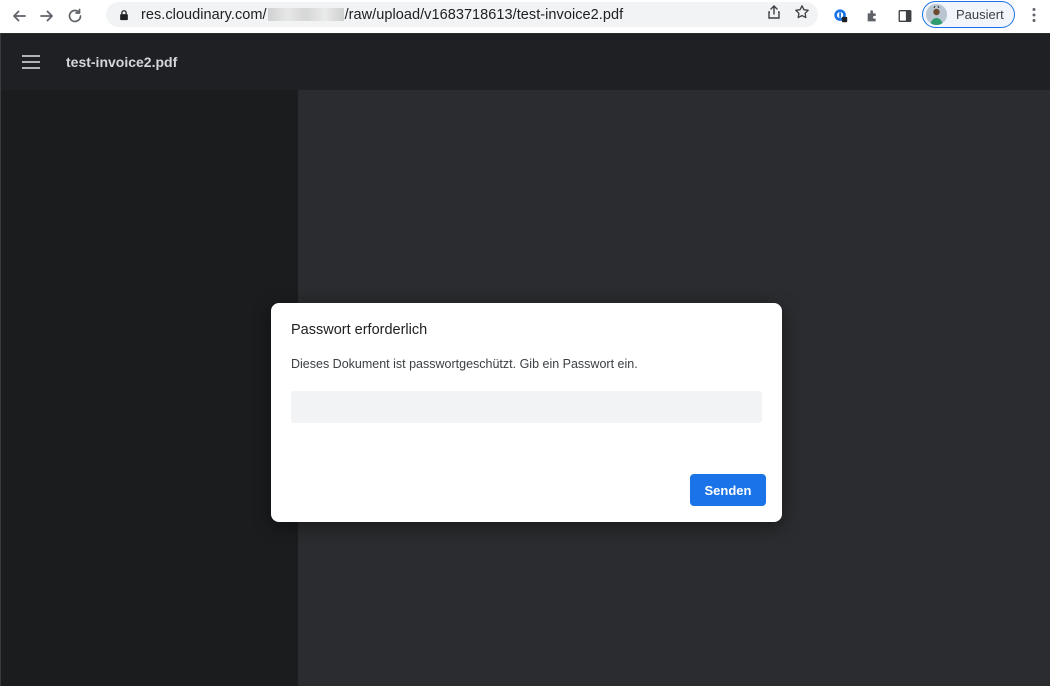 The image size is (1050, 686). Describe the element at coordinates (305, 14) in the screenshot. I see `redacted-segment` at that location.